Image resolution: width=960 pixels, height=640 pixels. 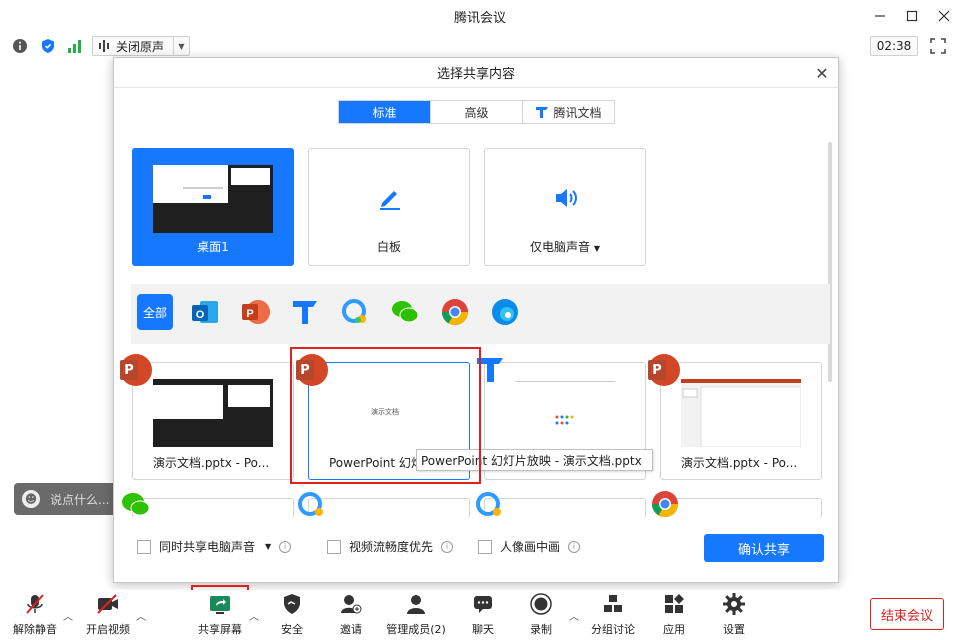 What do you see at coordinates (75, 46) in the screenshot?
I see `signal-icon` at bounding box center [75, 46].